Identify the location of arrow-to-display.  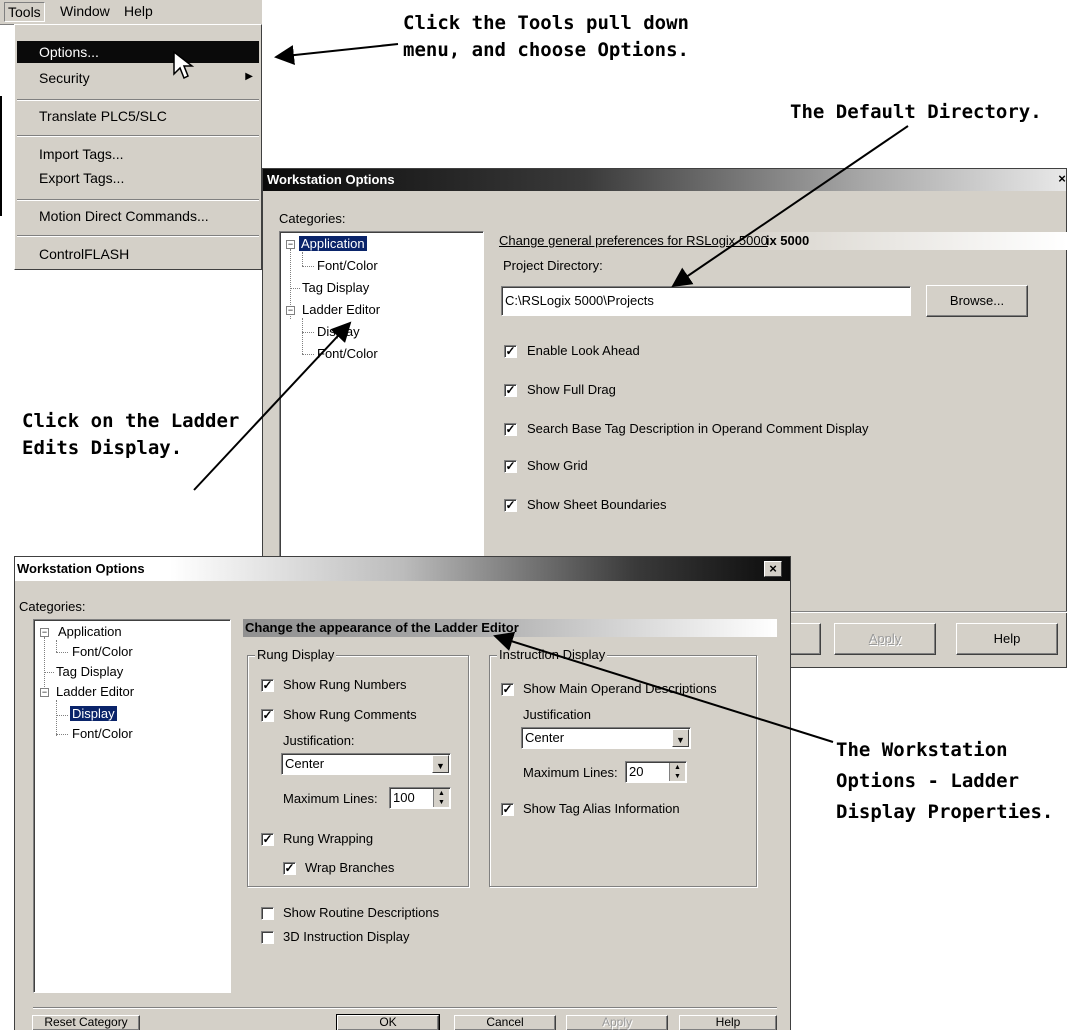
(272, 406).